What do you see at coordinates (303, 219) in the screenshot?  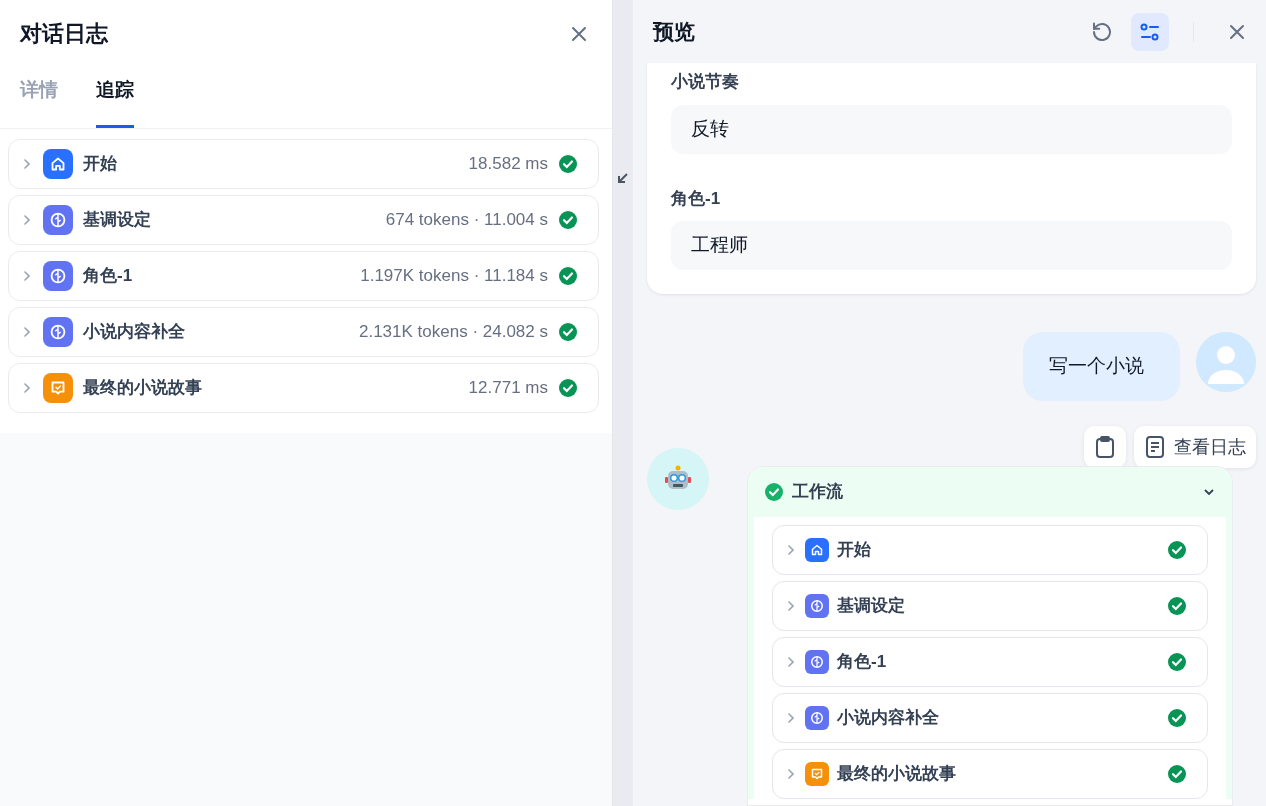 I see `trace-row: 基调设定 674 tokens · 11.004 s` at bounding box center [303, 219].